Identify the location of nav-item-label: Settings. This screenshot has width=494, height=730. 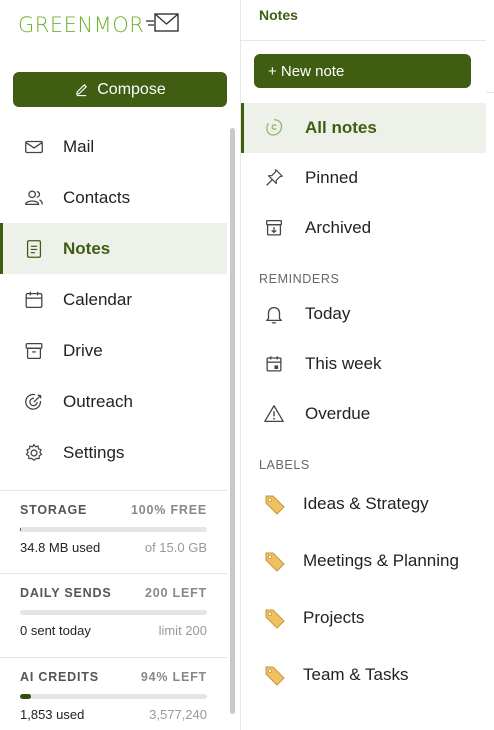
(94, 452).